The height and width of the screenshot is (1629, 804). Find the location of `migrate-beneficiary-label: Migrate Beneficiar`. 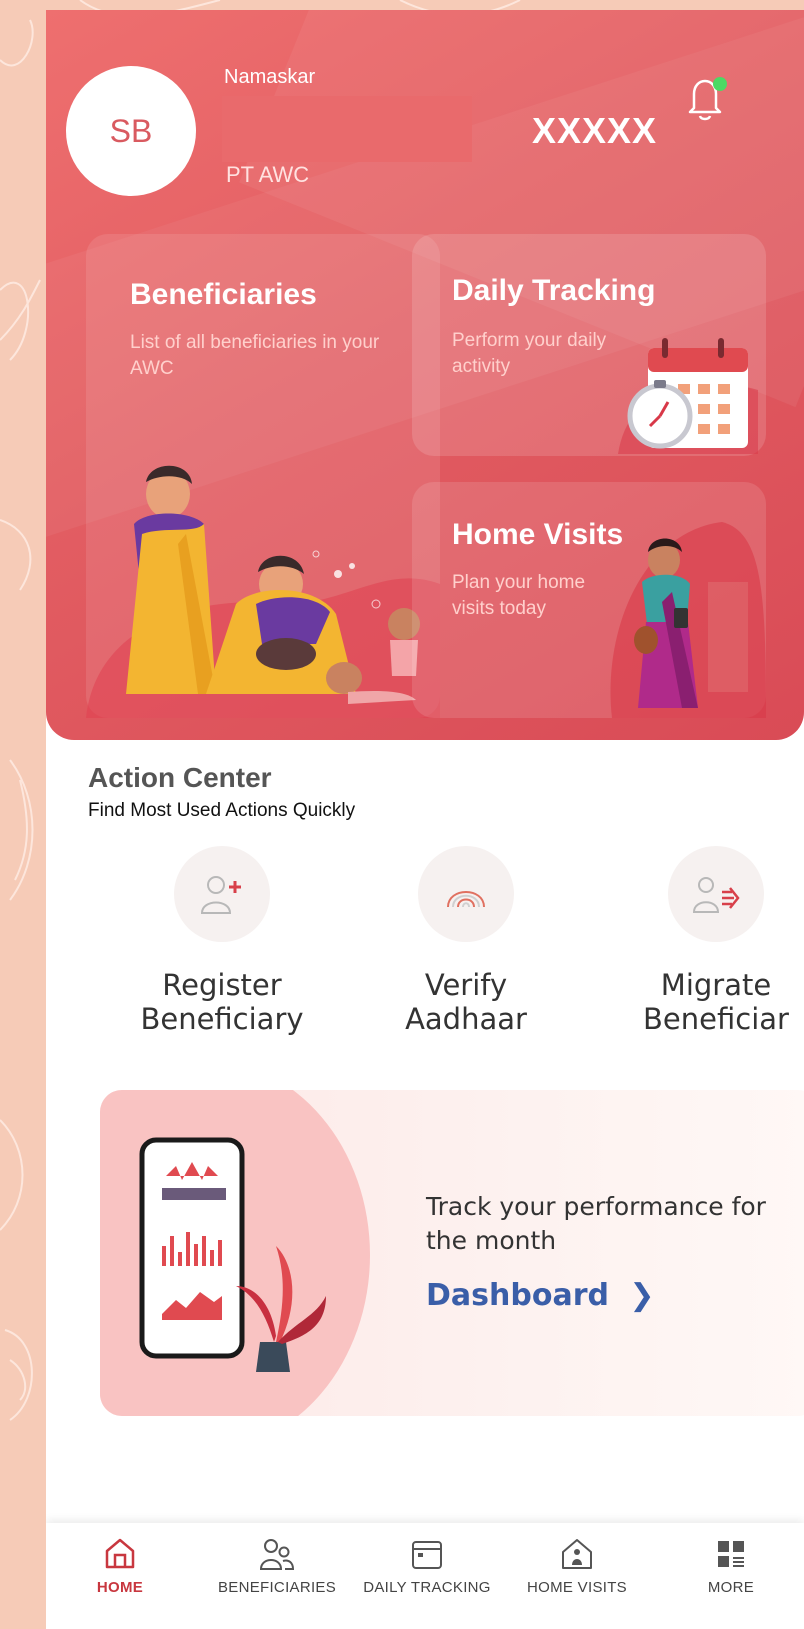

migrate-beneficiary-label: Migrate Beneficiar is located at coordinates (716, 1002).